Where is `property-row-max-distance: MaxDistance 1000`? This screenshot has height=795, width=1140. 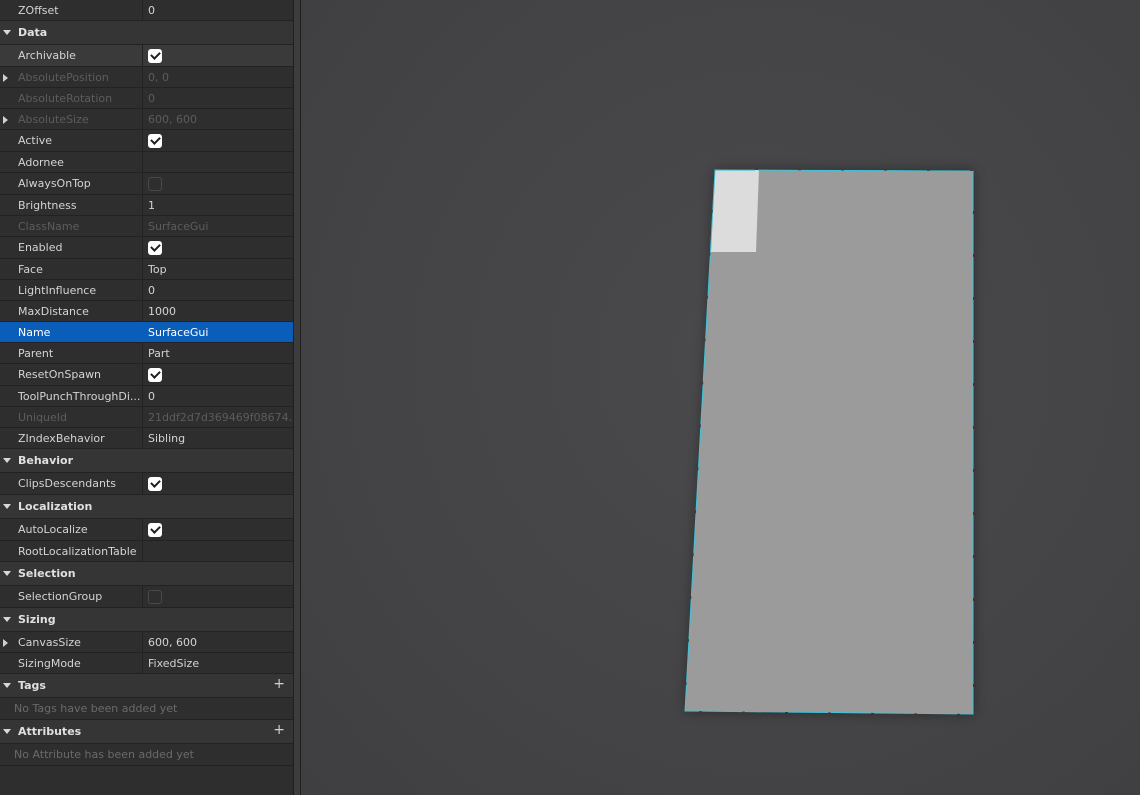
property-row-max-distance: MaxDistance 1000 is located at coordinates (146, 311).